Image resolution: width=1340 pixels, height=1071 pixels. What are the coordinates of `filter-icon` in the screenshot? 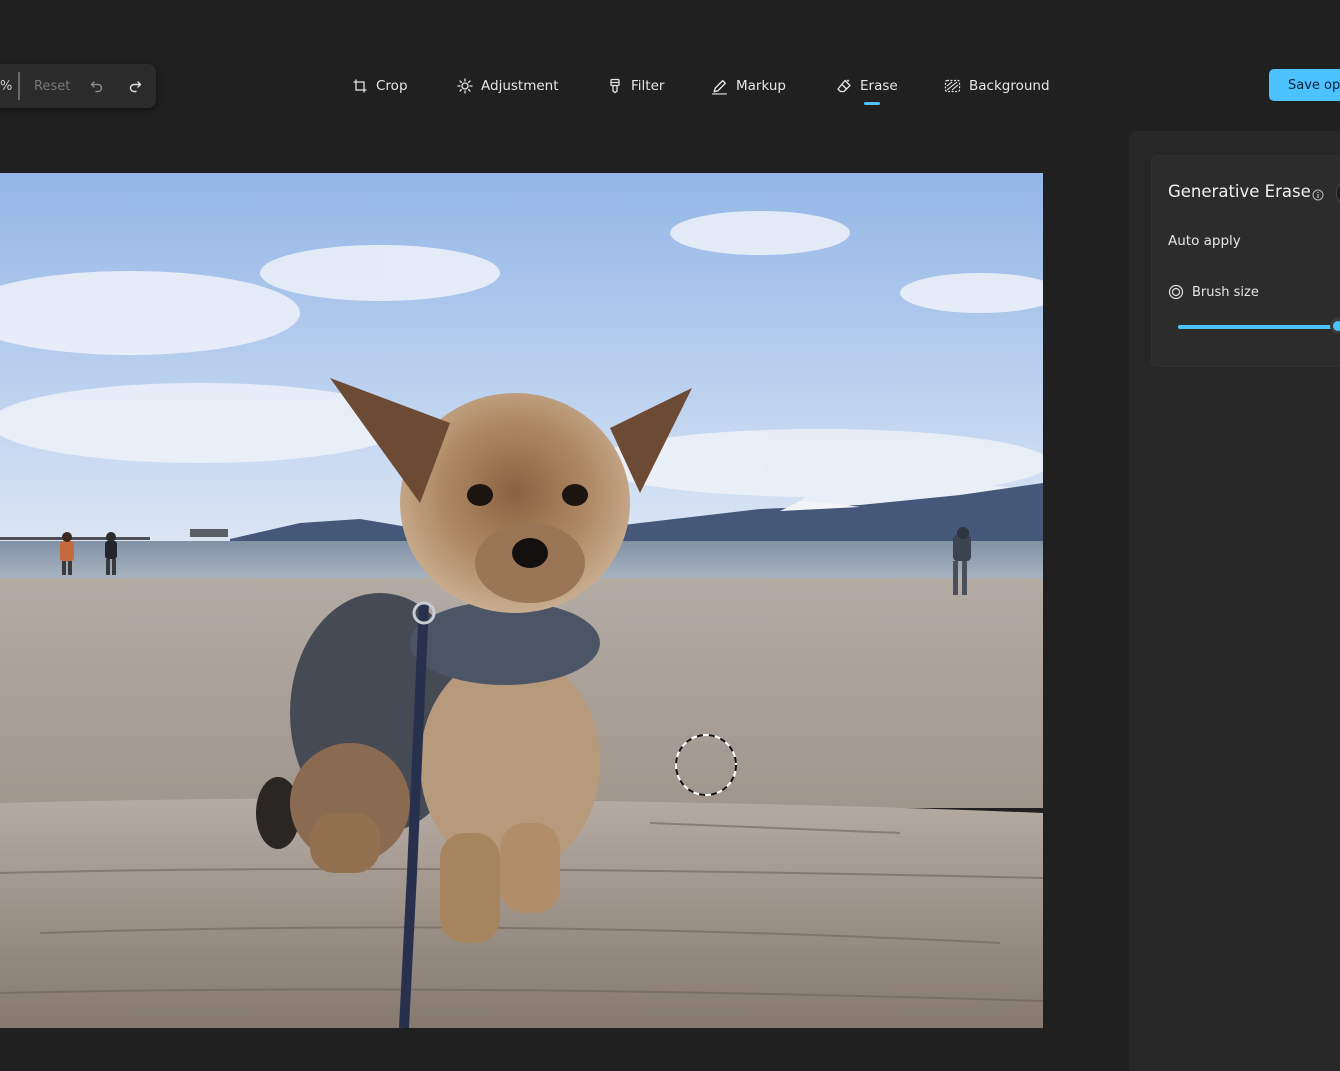 It's located at (615, 86).